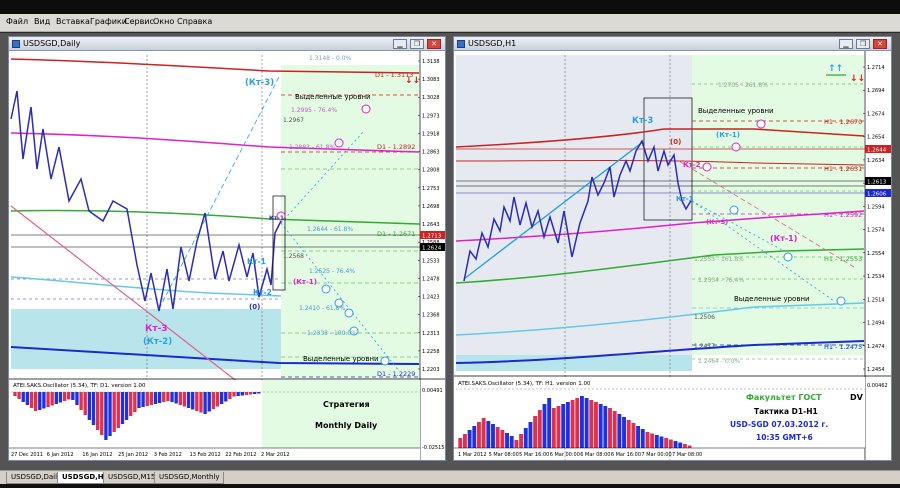  I want to click on fib-label: 1.3148 - 0.0%, so click(330, 58).